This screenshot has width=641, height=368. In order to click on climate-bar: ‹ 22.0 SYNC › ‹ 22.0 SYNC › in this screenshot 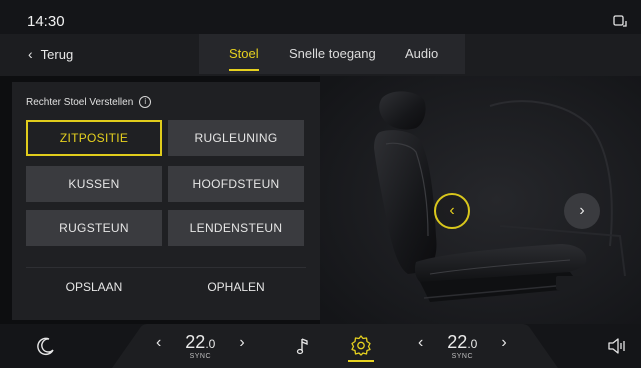, I will do `click(320, 346)`.